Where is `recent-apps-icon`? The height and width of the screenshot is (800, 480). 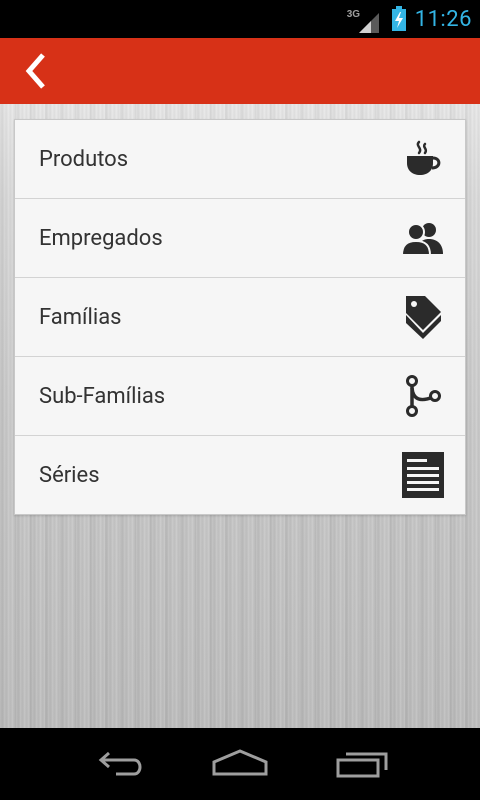
recent-apps-icon is located at coordinates (362, 765).